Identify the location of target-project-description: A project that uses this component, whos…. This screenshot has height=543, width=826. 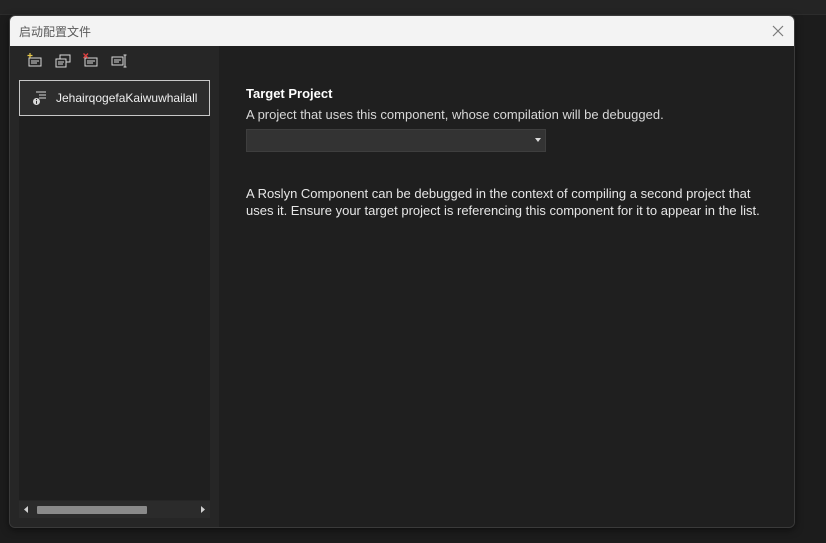
(455, 114).